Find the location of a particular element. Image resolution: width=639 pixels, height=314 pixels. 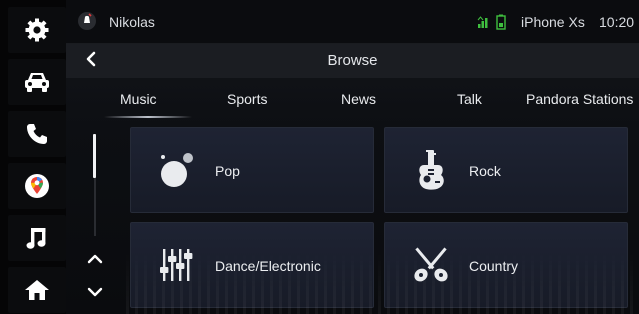

home-button is located at coordinates (37, 290).